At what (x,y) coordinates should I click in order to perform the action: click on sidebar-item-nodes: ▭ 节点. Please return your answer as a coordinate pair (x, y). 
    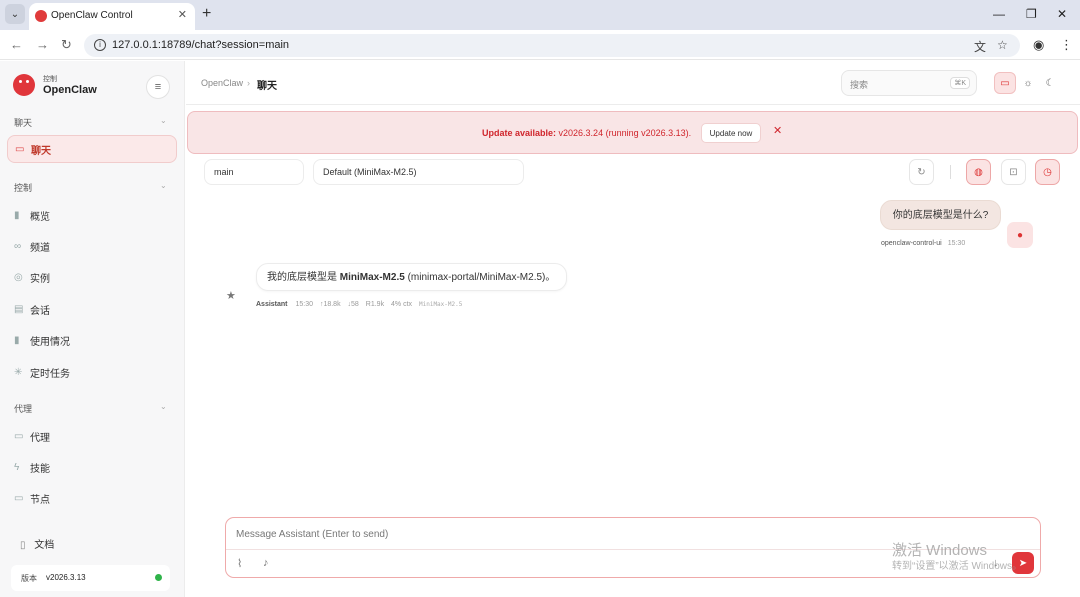
    Looking at the image, I should click on (94, 498).